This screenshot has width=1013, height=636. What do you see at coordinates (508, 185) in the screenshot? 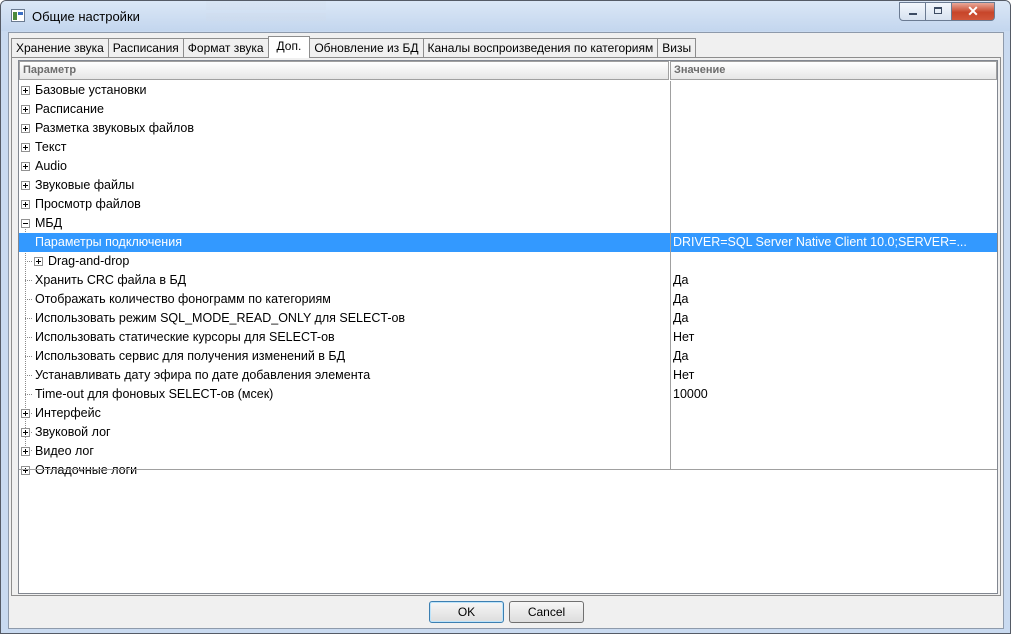
I see `grid-row-sound-files: Звуковые файлы` at bounding box center [508, 185].